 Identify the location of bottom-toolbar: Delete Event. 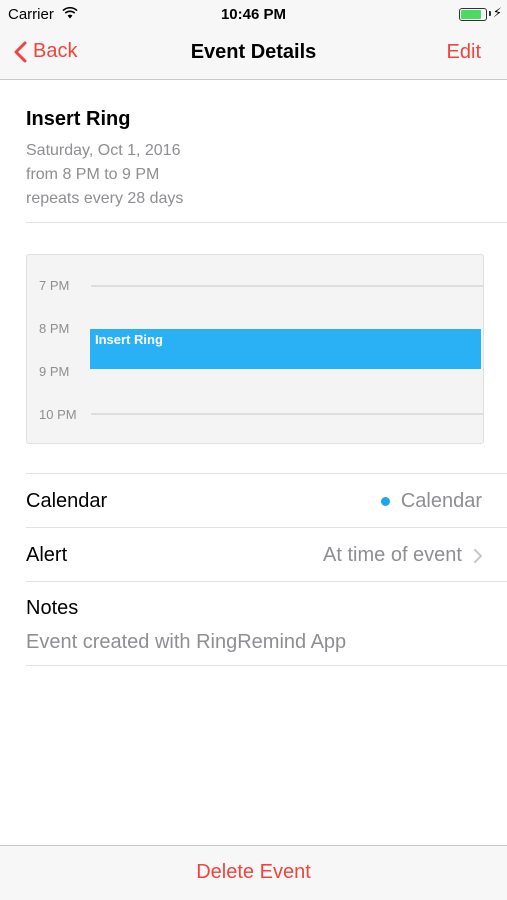
(253, 872).